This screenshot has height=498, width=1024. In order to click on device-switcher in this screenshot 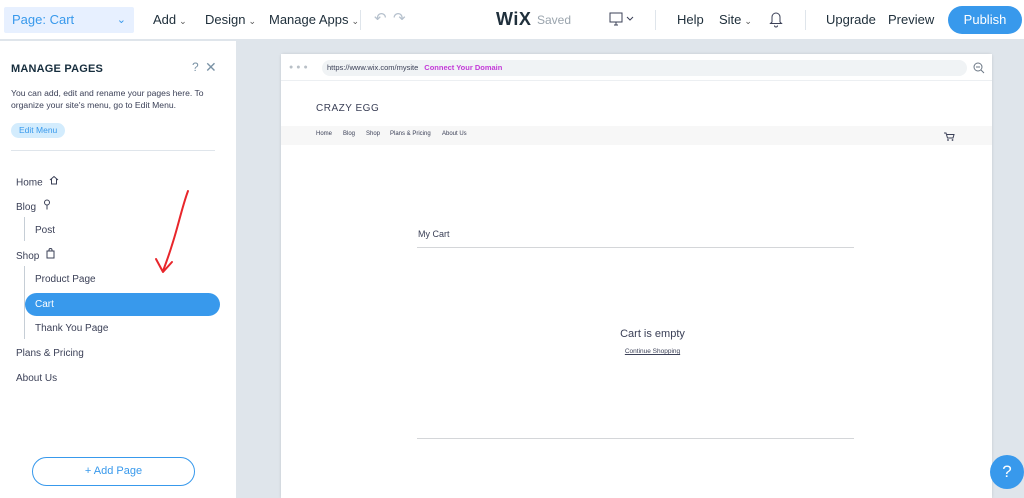, I will do `click(623, 20)`.